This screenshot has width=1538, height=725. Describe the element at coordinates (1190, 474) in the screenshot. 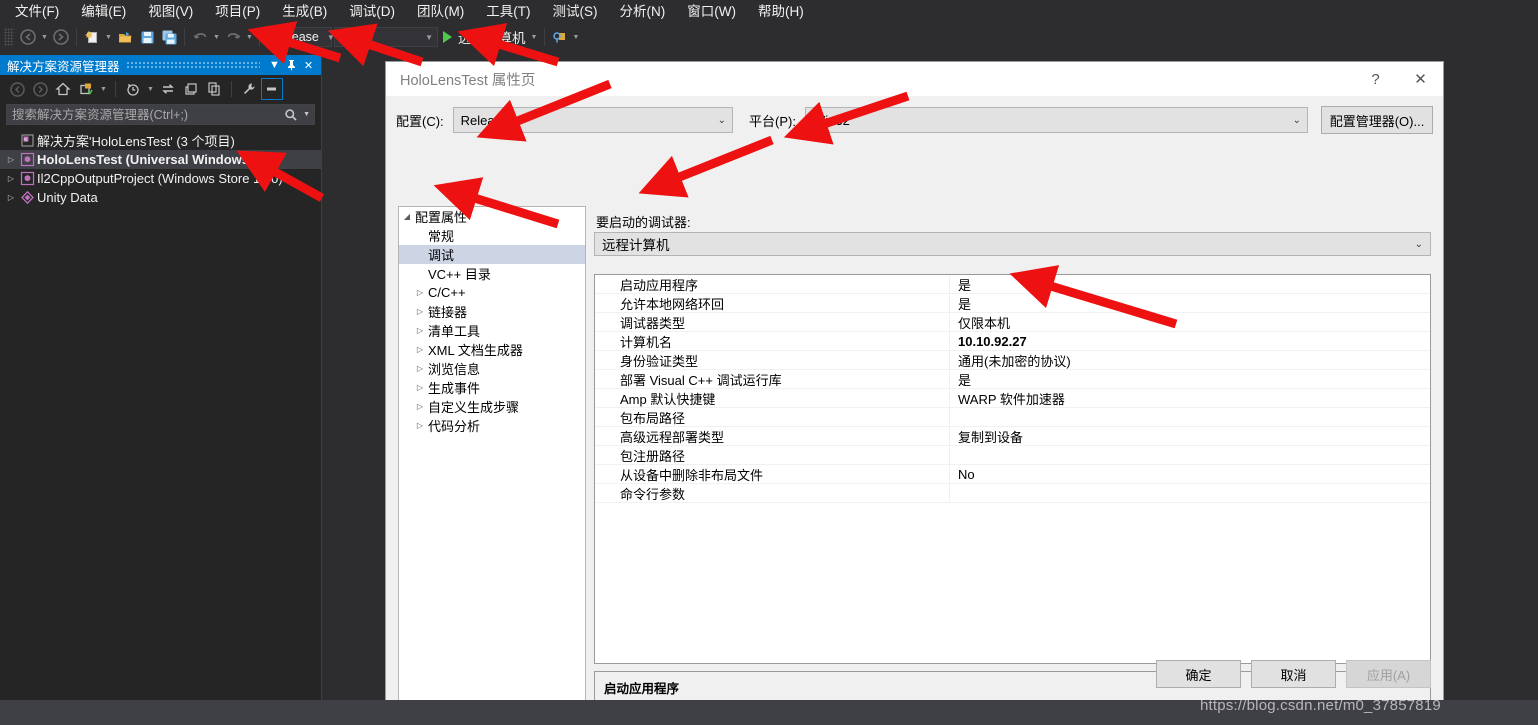

I see `property-value: No` at that location.